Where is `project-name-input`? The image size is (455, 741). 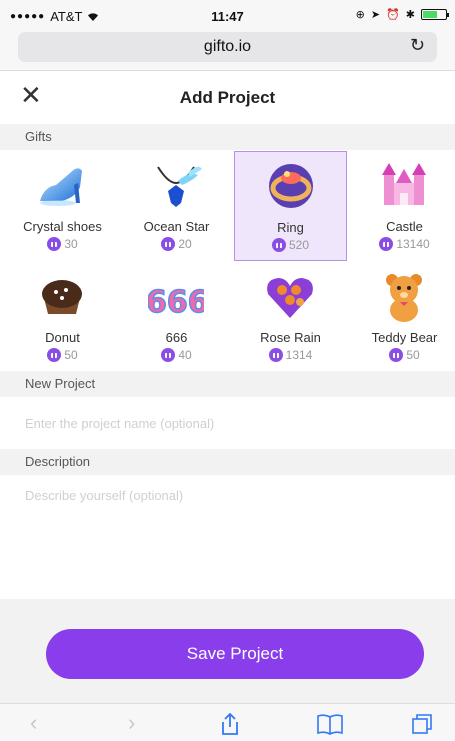 project-name-input is located at coordinates (227, 423).